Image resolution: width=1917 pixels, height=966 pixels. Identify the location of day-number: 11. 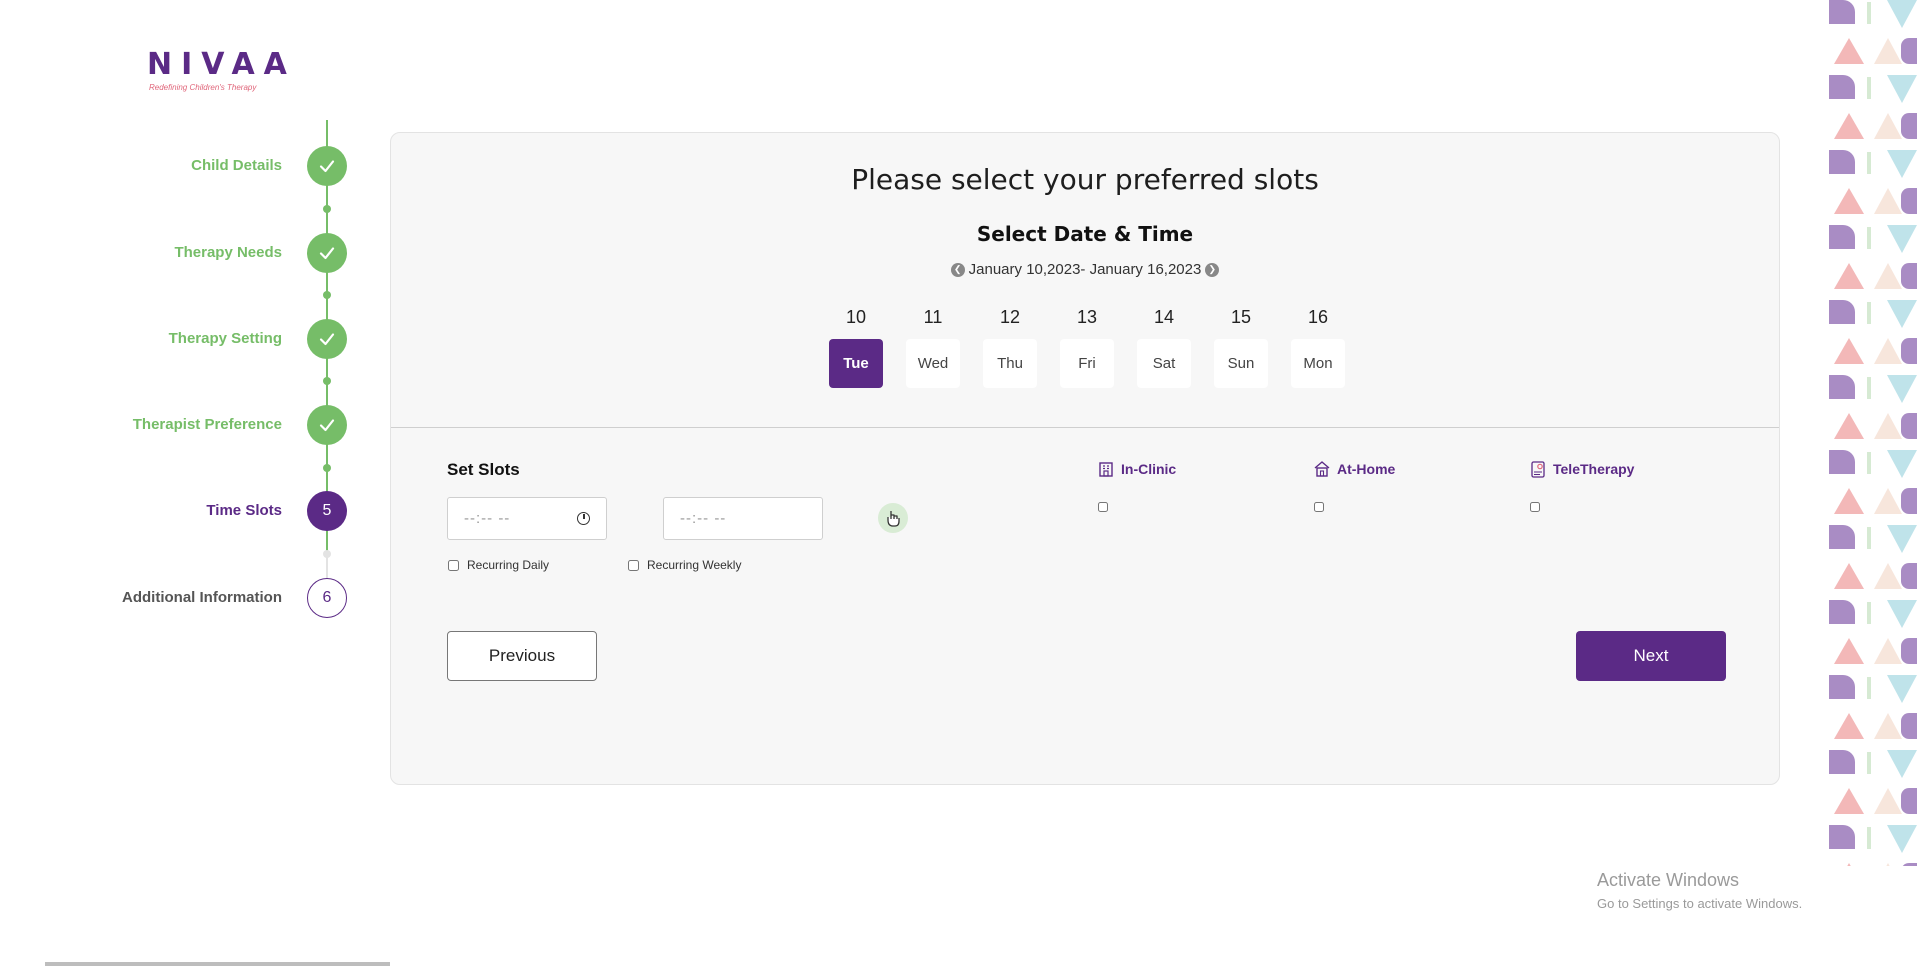
(933, 317).